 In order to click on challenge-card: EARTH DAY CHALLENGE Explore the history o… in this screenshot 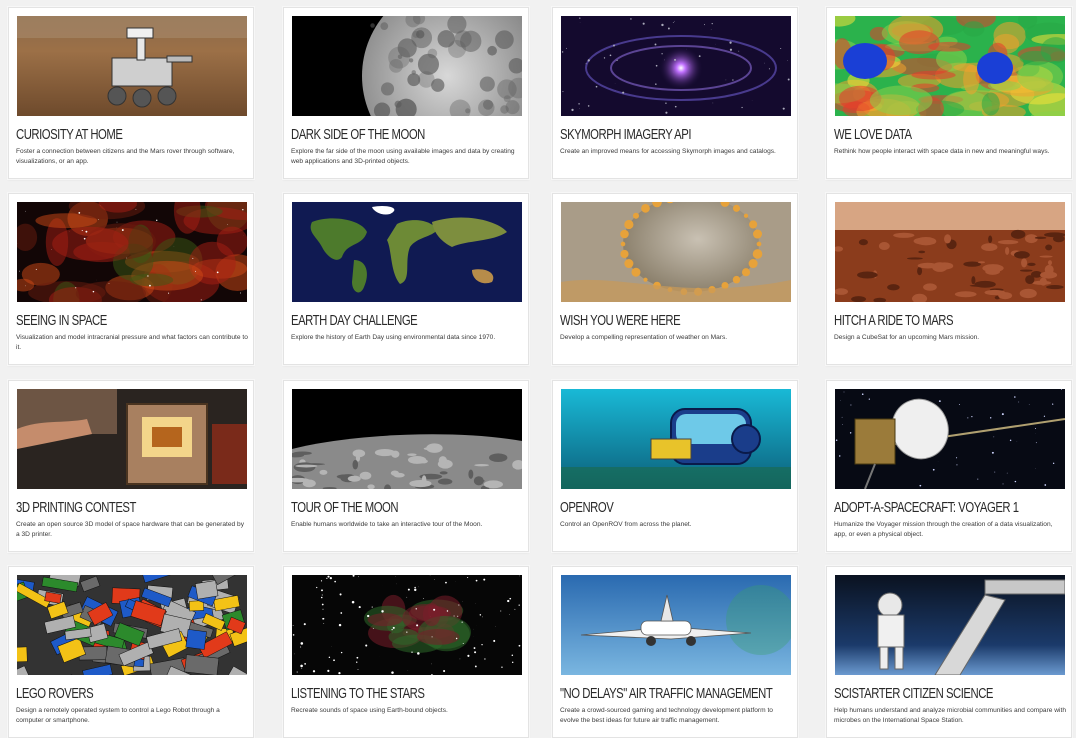, I will do `click(406, 279)`.